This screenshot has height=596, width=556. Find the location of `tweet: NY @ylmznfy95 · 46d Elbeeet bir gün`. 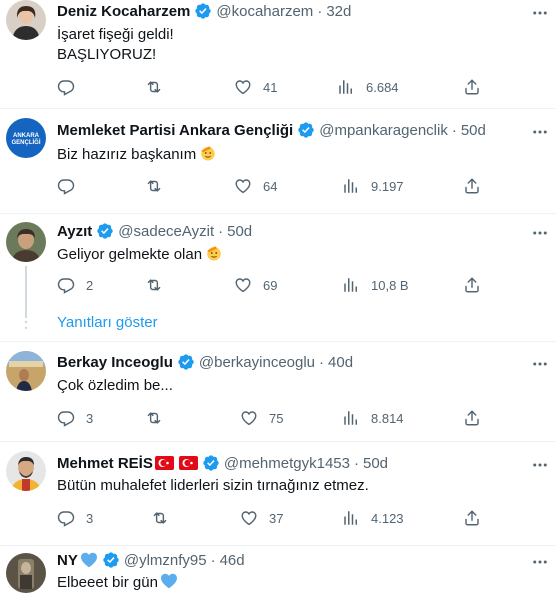

tweet: NY @ylmznfy95 · 46d Elbeeet bir gün is located at coordinates (278, 570).